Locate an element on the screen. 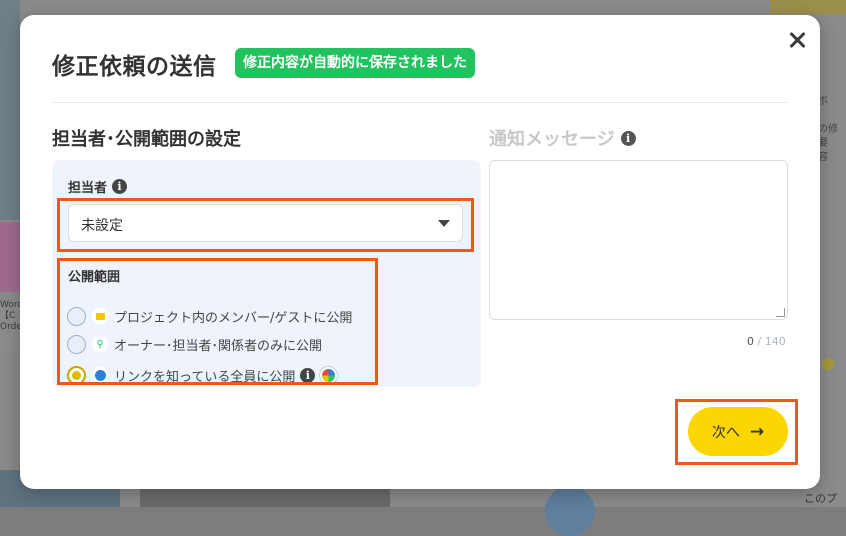 This screenshot has height=536, width=846. next-button: 次へ → is located at coordinates (738, 431).